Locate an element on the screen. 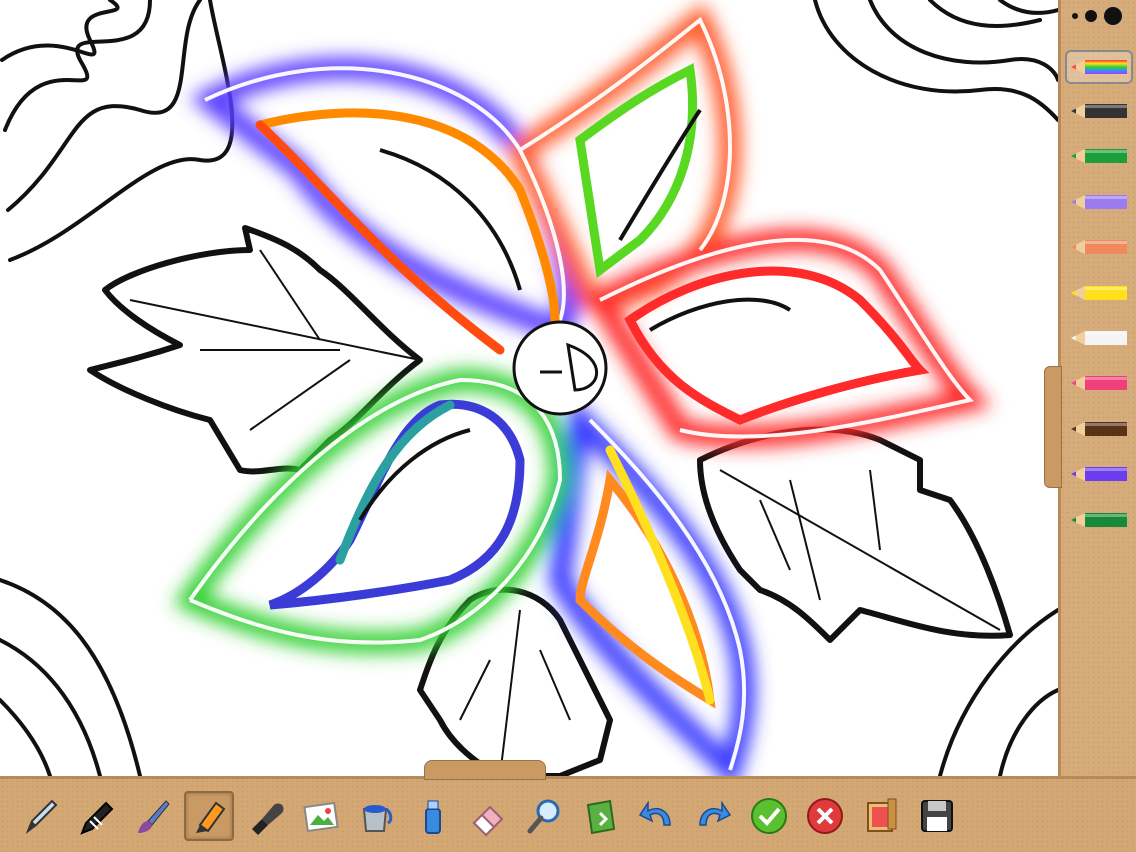  gallery-button is located at coordinates (881, 816).